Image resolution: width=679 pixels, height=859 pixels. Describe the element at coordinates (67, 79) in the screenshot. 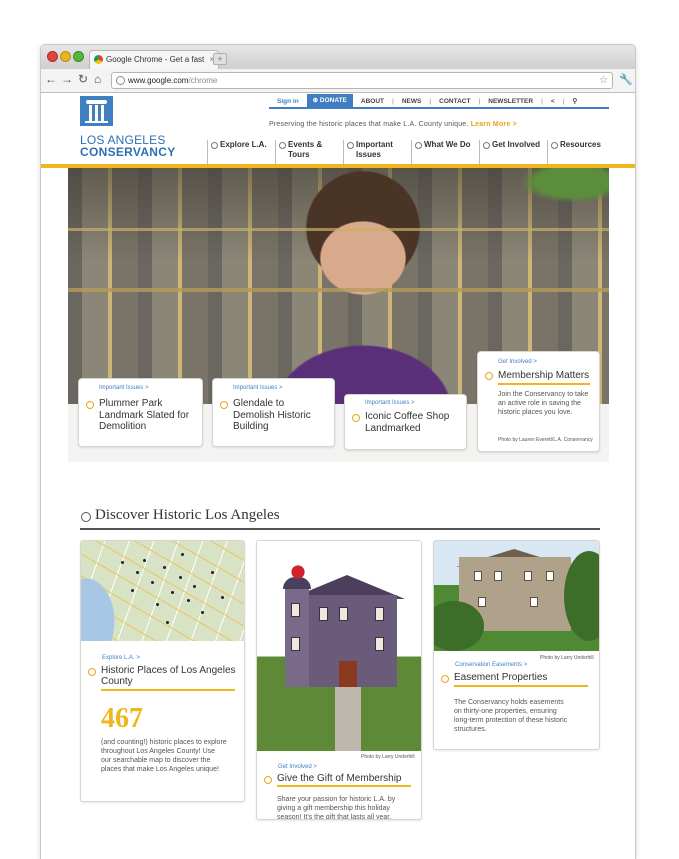

I see `forward-arrow-icon: →` at that location.